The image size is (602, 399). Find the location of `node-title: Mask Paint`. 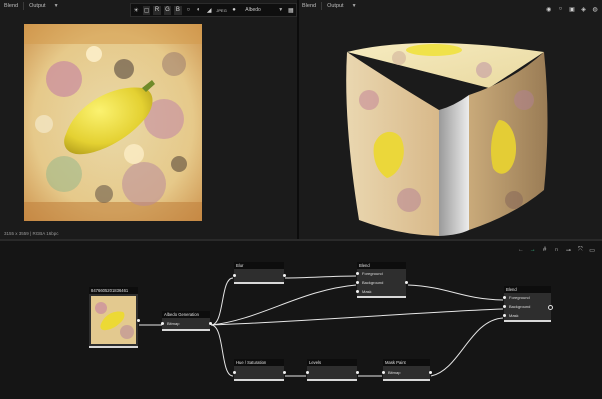

node-title: Mask Paint is located at coordinates (406, 362).